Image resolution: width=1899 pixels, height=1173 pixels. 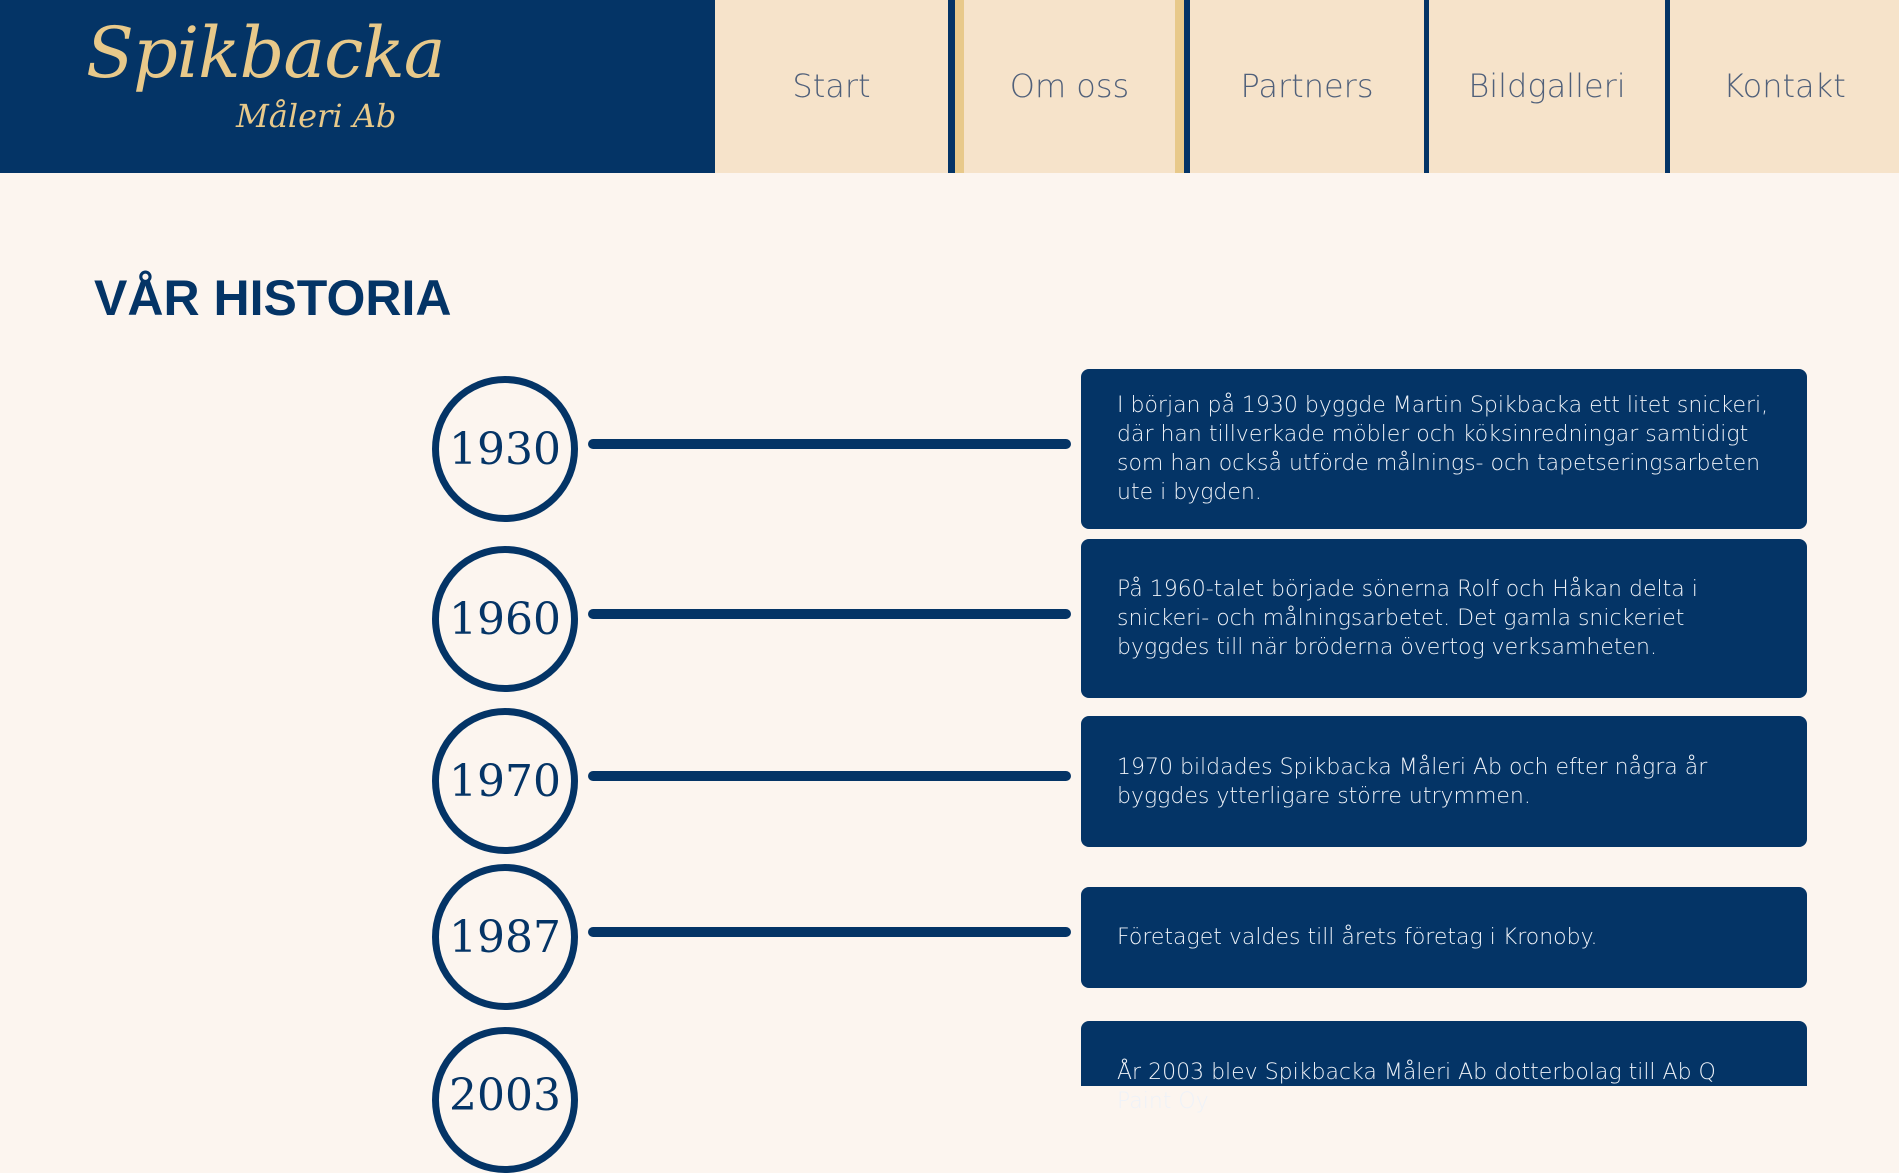 I want to click on nav-item-om-oss: Om oss, so click(x=1069, y=86).